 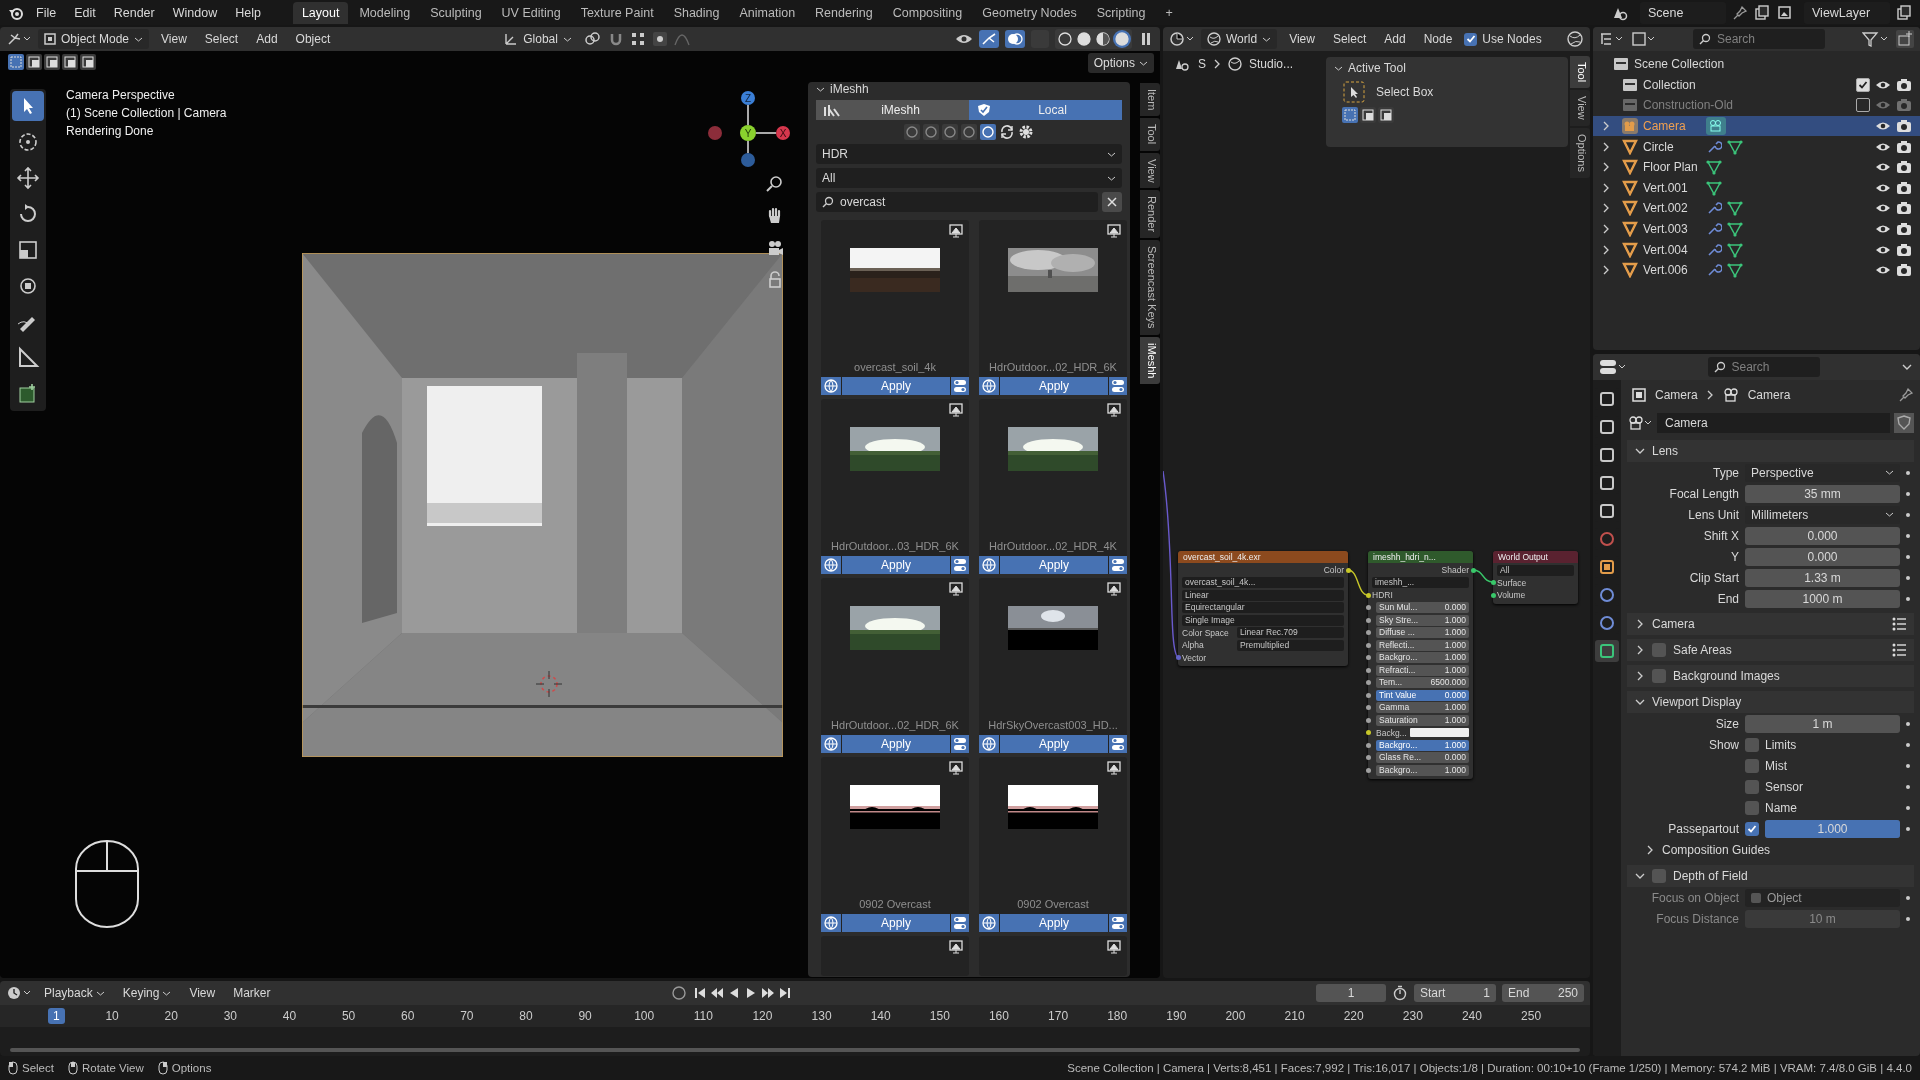 I want to click on settings-icon, so click(x=1026, y=132).